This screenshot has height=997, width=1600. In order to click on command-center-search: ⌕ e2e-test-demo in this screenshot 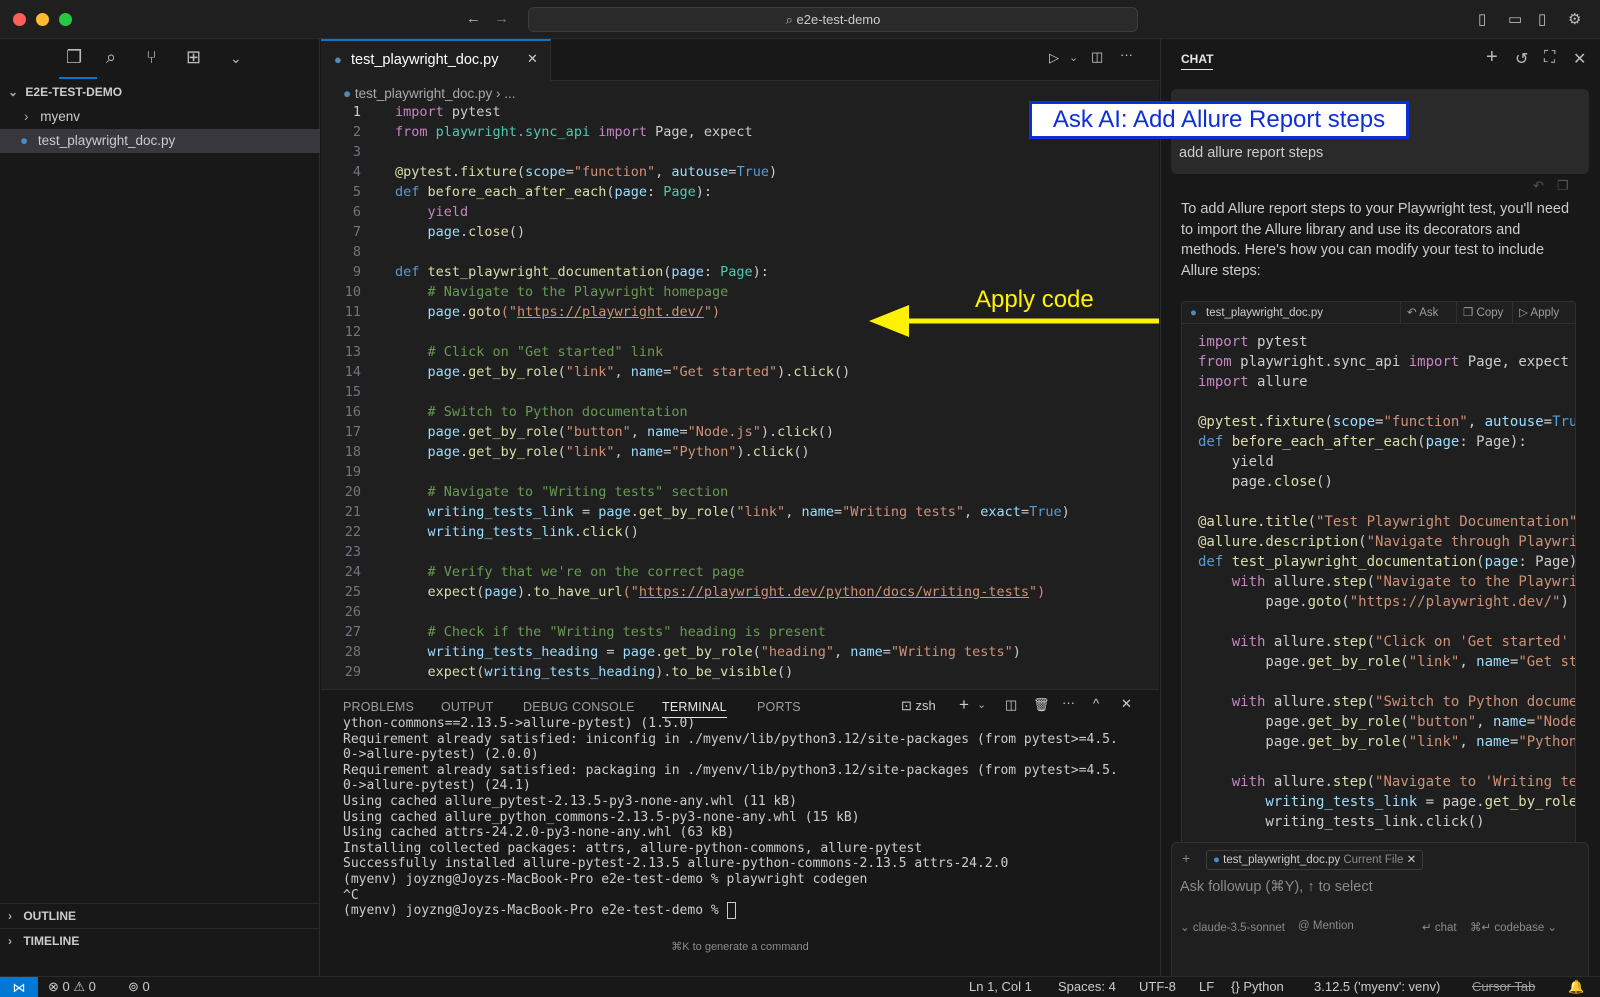, I will do `click(833, 19)`.